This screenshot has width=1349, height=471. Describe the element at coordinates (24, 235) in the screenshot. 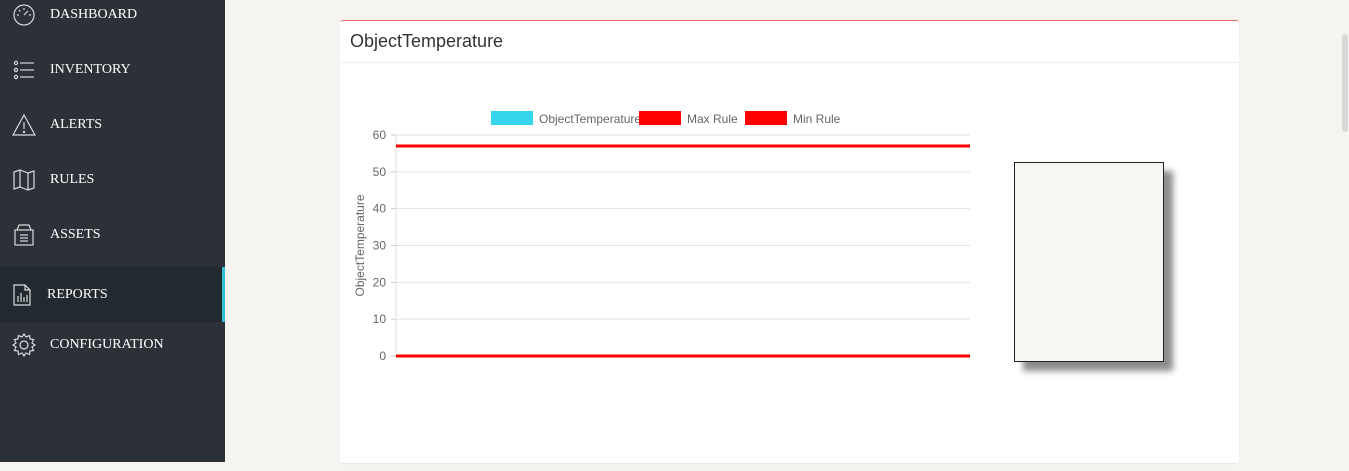

I see `archive-box-icon` at that location.